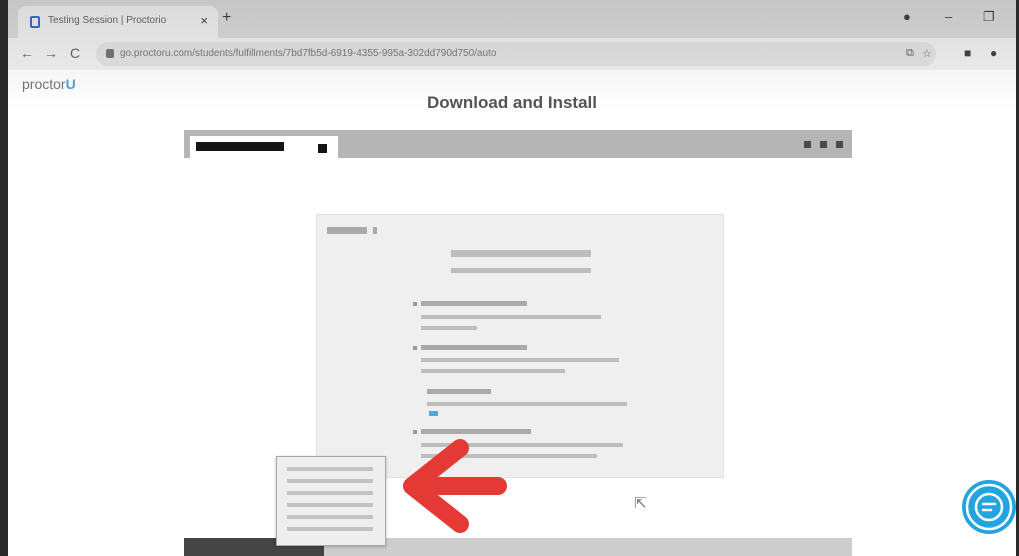 The image size is (1019, 556). What do you see at coordinates (331, 501) in the screenshot?
I see `document-icon` at bounding box center [331, 501].